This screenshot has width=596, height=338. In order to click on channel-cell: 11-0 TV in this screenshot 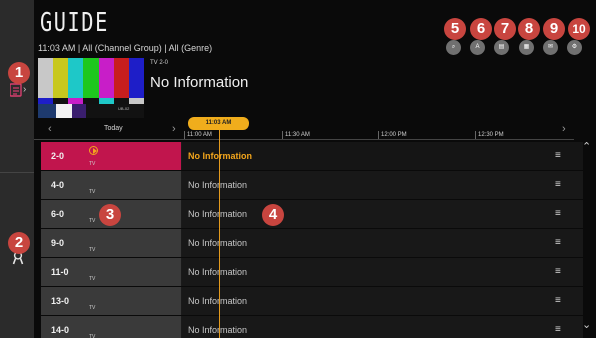, I will do `click(111, 272)`.